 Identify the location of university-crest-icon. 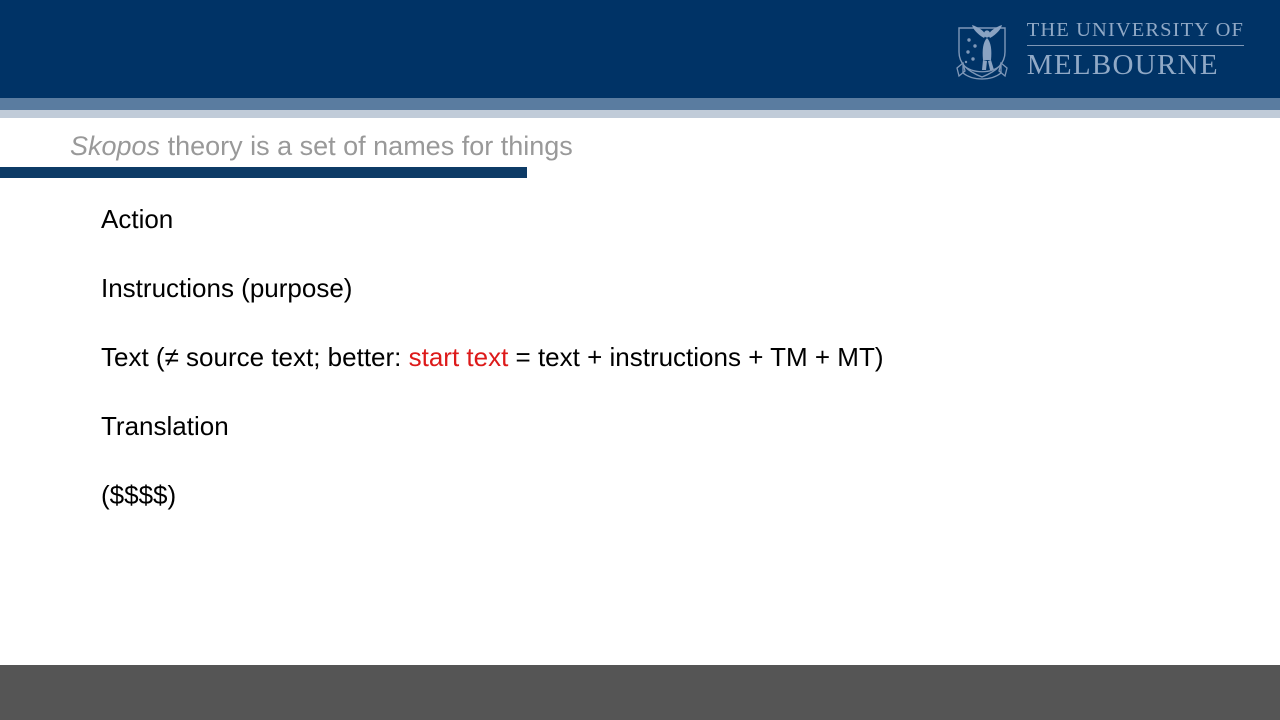
(982, 52).